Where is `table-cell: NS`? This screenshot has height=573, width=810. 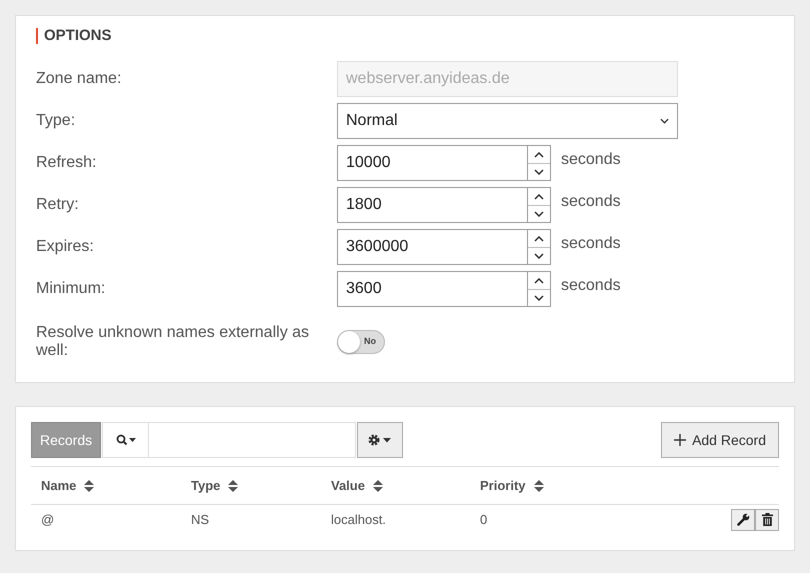
table-cell: NS is located at coordinates (251, 519).